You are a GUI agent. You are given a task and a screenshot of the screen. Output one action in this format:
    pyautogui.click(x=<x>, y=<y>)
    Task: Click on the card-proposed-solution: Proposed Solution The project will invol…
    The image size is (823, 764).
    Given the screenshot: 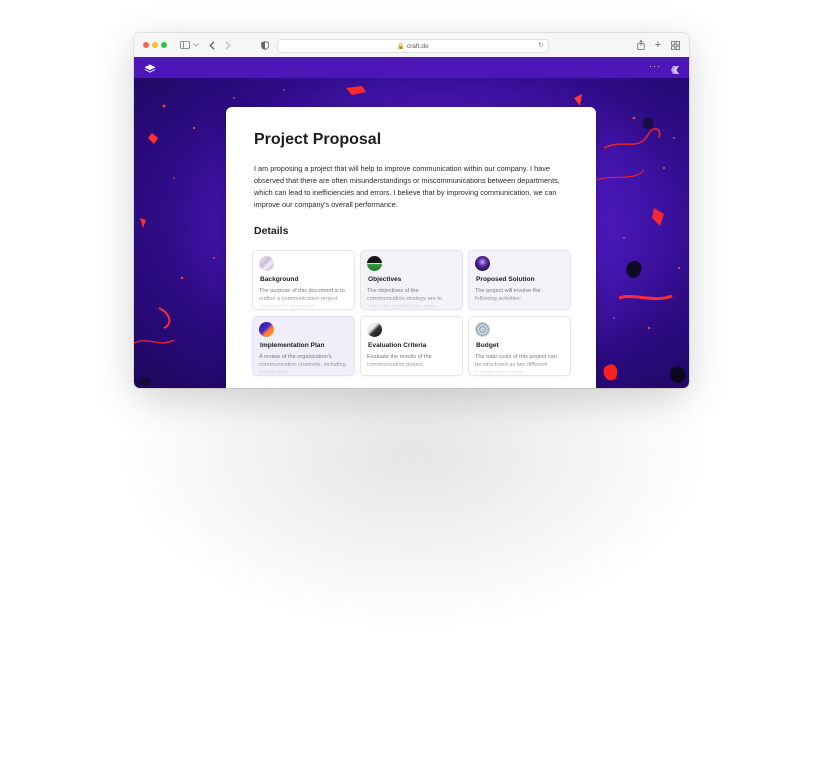 What is the action you would take?
    pyautogui.click(x=519, y=280)
    